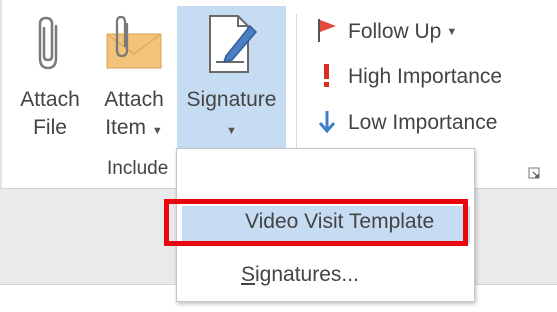 The height and width of the screenshot is (312, 557). What do you see at coordinates (126, 127) in the screenshot?
I see `attach-item-label-text: Item` at bounding box center [126, 127].